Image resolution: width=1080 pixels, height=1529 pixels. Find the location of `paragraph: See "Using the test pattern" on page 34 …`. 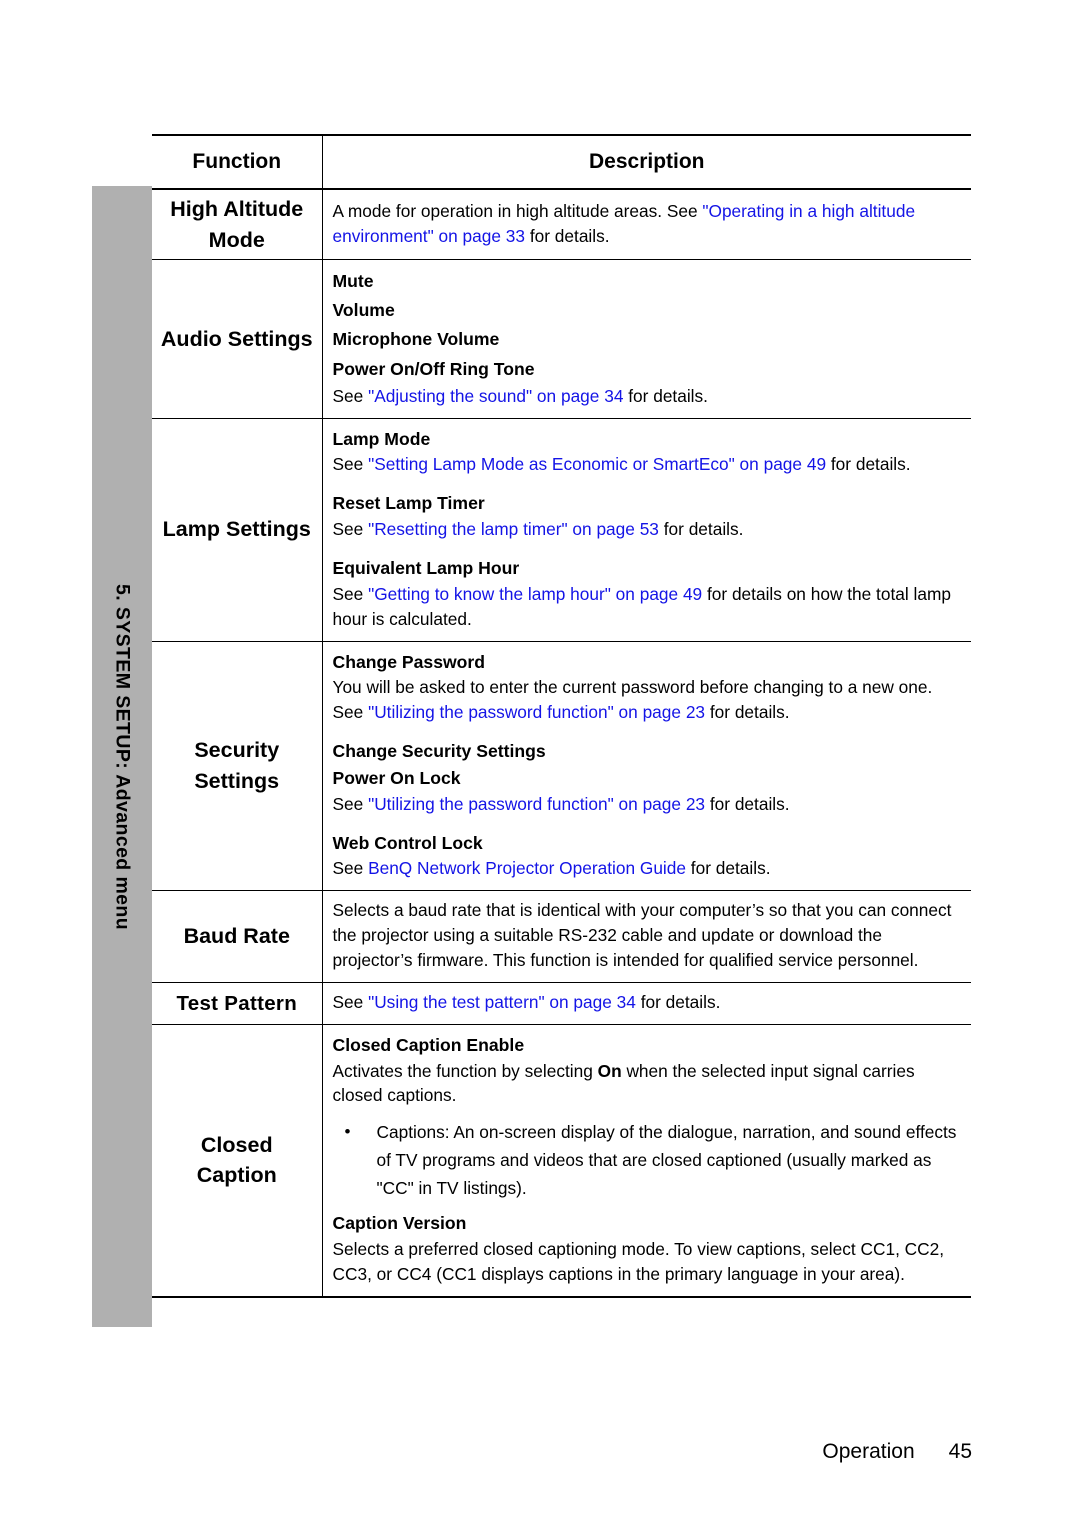

paragraph: See "Using the test pattern" on page 34 … is located at coordinates (647, 1002).